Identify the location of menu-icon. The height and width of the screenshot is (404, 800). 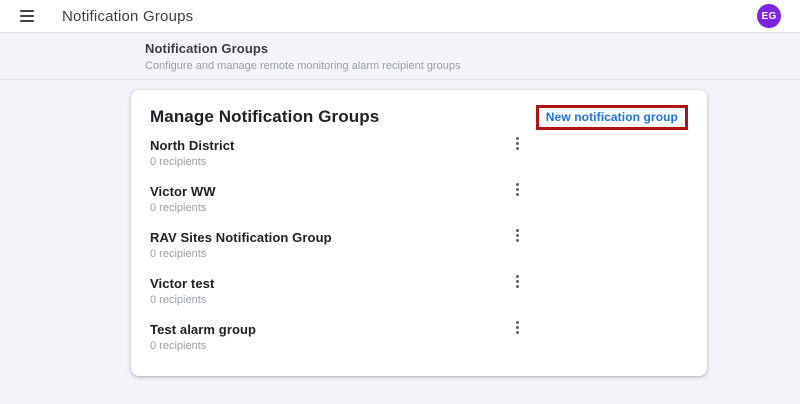
(27, 16).